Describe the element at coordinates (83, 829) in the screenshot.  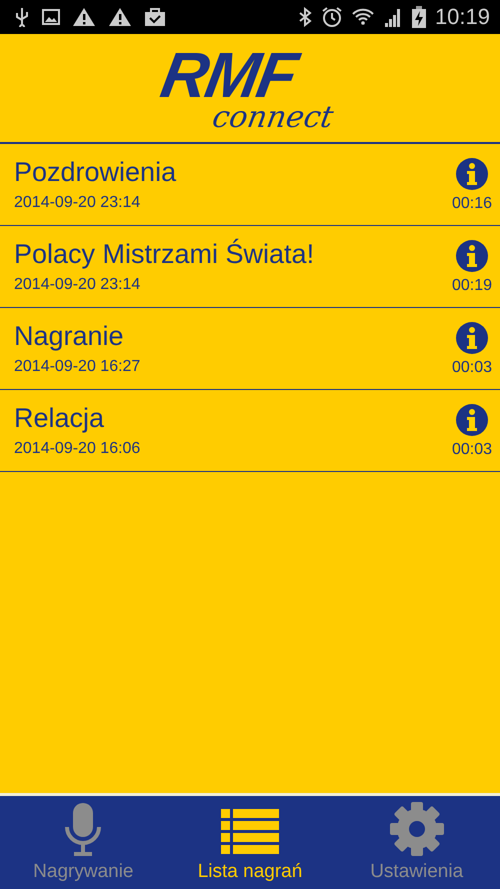
I see `microphone-icon` at that location.